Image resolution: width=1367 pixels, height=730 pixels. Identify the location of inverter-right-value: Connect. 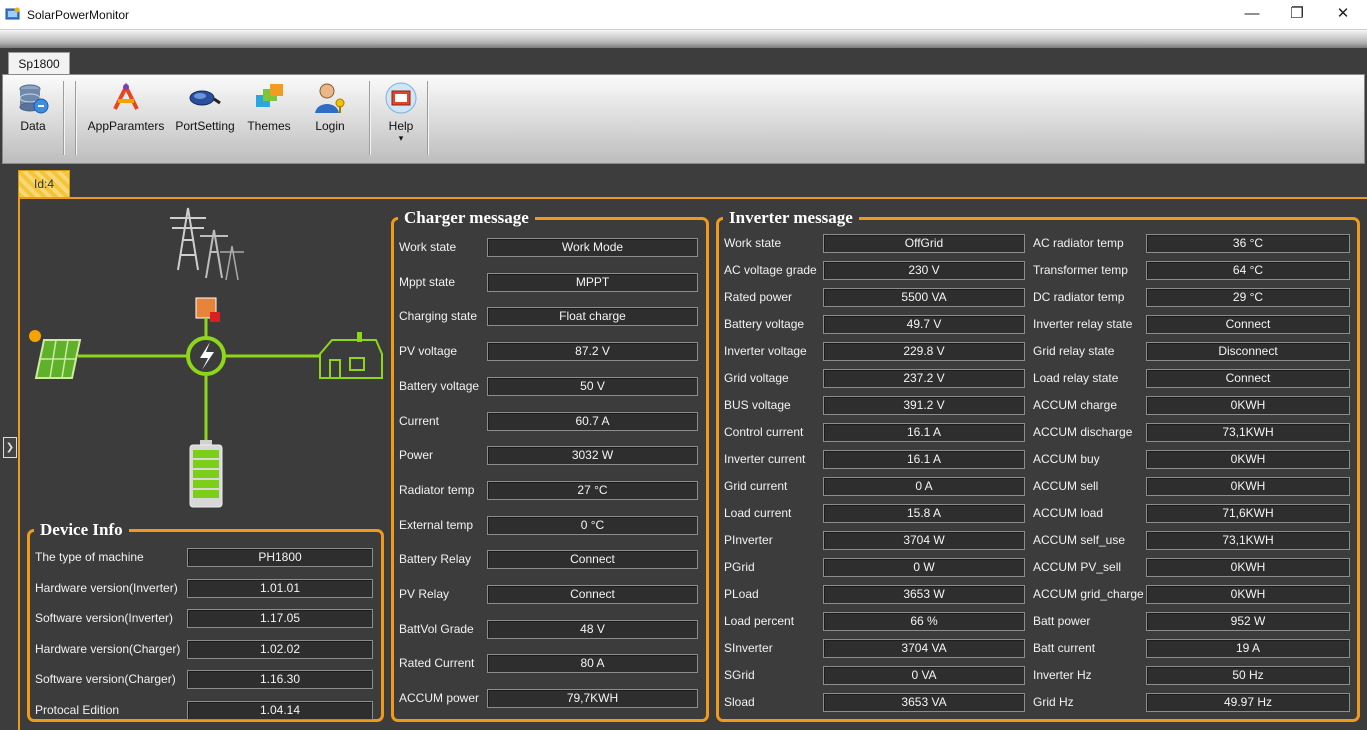
(1248, 324).